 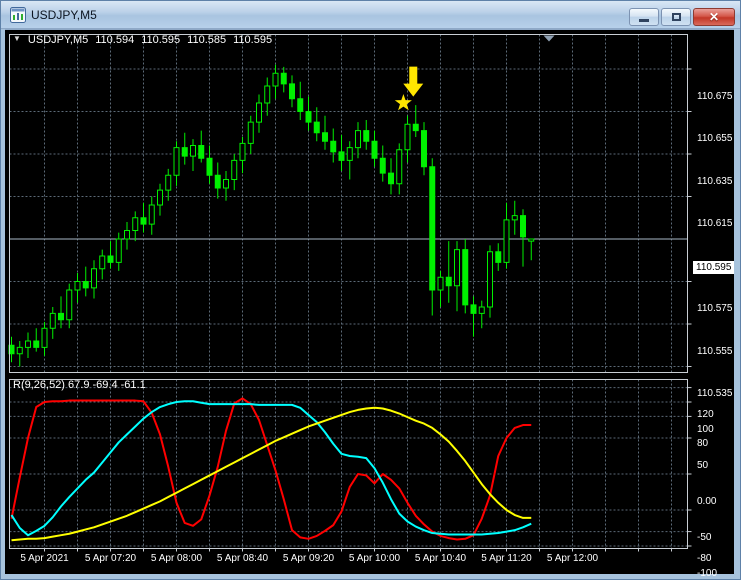 I want to click on close-button: ✕, so click(x=714, y=17).